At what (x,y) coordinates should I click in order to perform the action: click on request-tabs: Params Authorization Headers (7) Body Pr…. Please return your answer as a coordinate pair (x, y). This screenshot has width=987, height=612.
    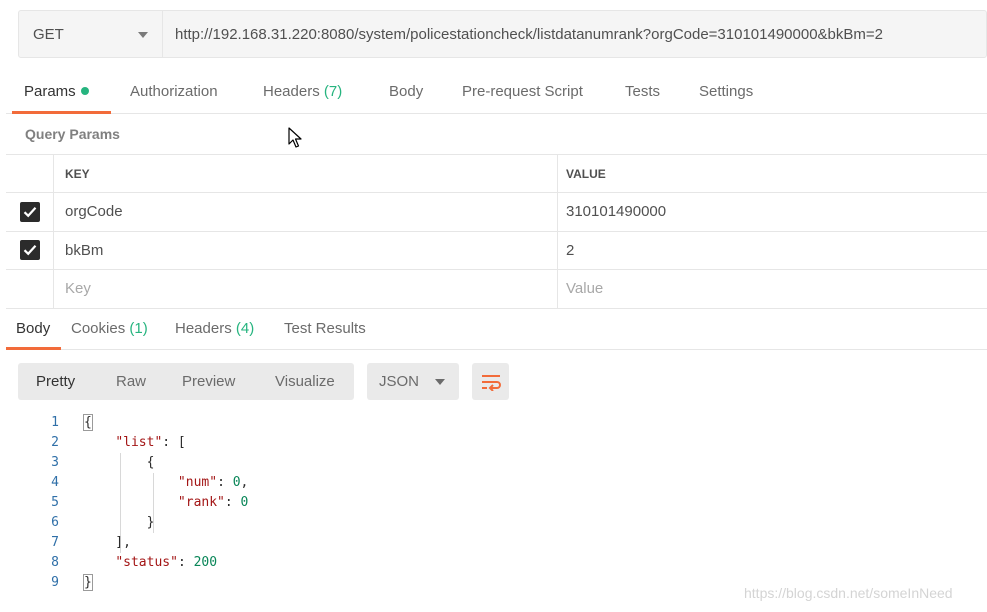
    Looking at the image, I should click on (496, 93).